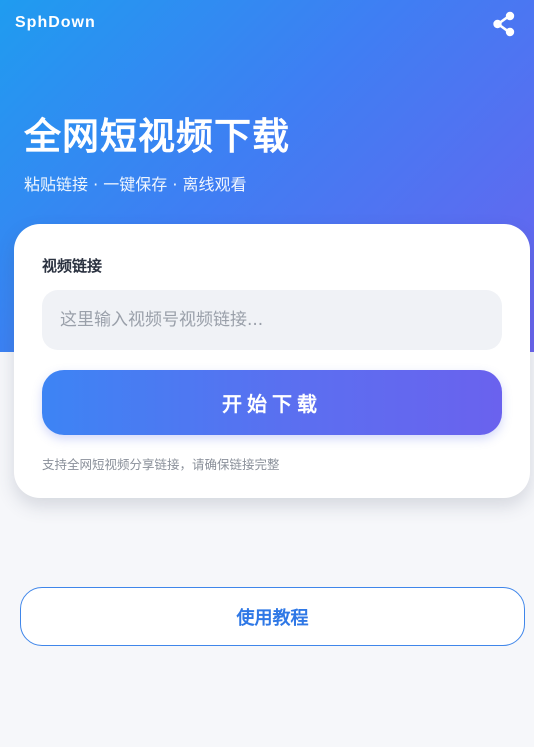 The height and width of the screenshot is (747, 534). Describe the element at coordinates (157, 136) in the screenshot. I see `page-title: 全网短视频下载` at that location.